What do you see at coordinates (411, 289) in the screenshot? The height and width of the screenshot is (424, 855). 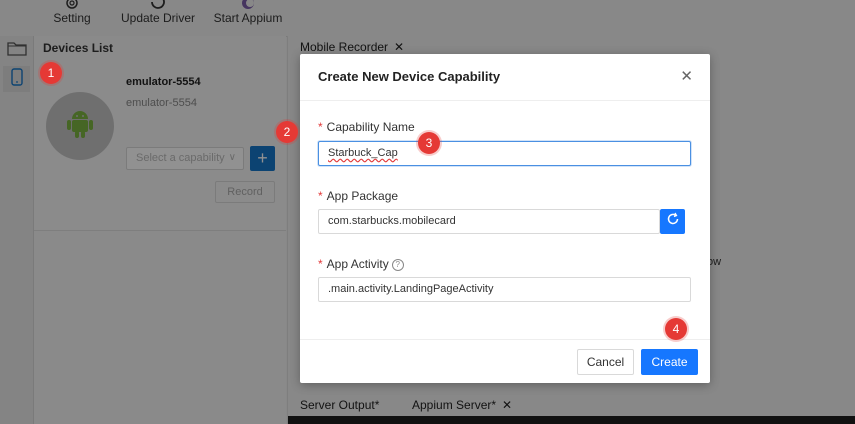 I see `app-activity-value: .main.activity.LandingPageActivity` at bounding box center [411, 289].